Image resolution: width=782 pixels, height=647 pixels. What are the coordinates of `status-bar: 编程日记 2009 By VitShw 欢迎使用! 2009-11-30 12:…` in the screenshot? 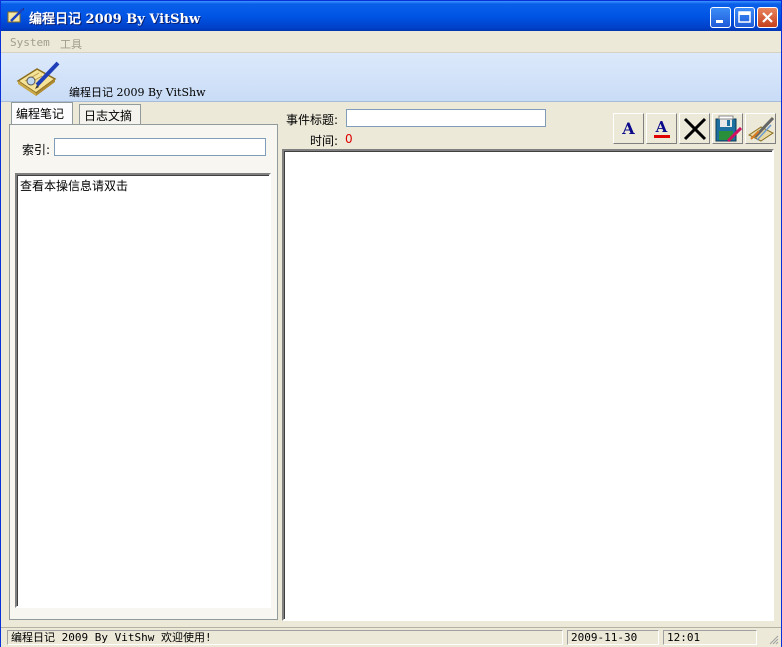 It's located at (391, 637).